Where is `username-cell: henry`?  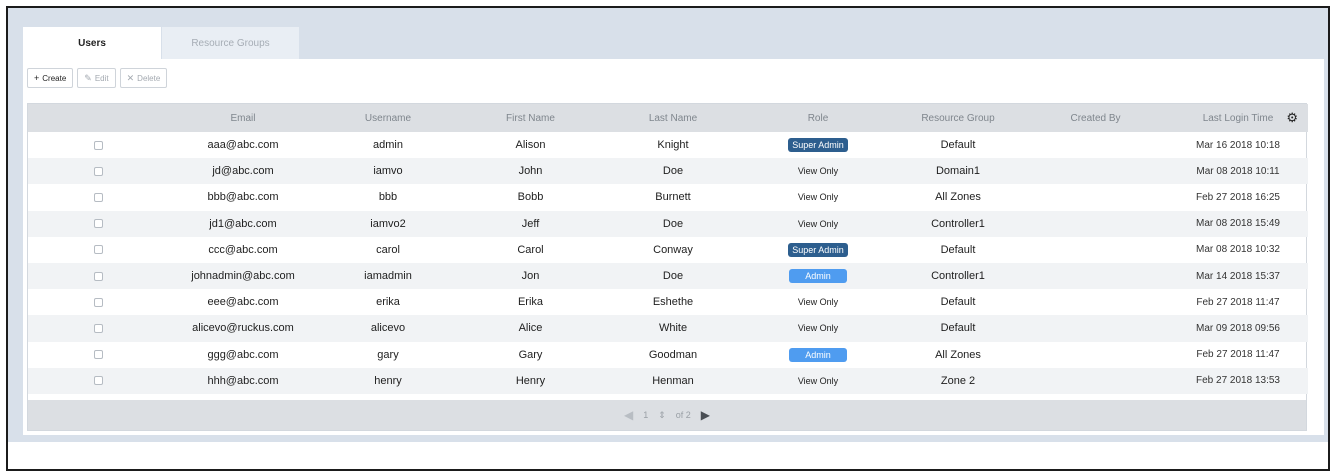 username-cell: henry is located at coordinates (388, 380).